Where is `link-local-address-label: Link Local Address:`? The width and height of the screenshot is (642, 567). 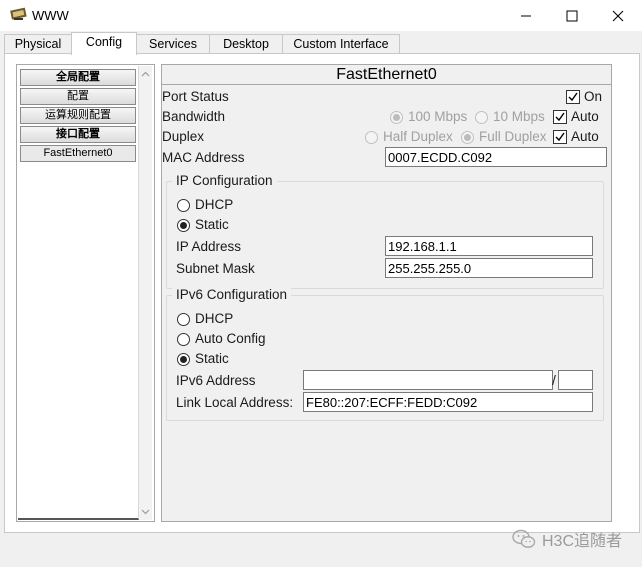
link-local-address-label: Link Local Address: is located at coordinates (235, 402).